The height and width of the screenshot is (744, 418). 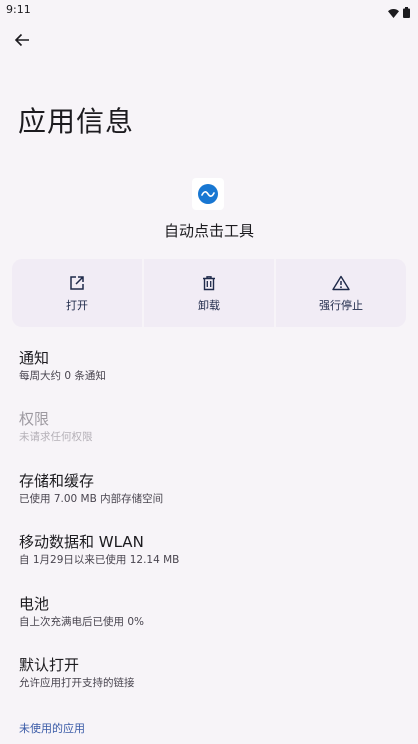 What do you see at coordinates (209, 674) in the screenshot?
I see `open-by-default-item: 默认打开 允许应用打开支持的链接` at bounding box center [209, 674].